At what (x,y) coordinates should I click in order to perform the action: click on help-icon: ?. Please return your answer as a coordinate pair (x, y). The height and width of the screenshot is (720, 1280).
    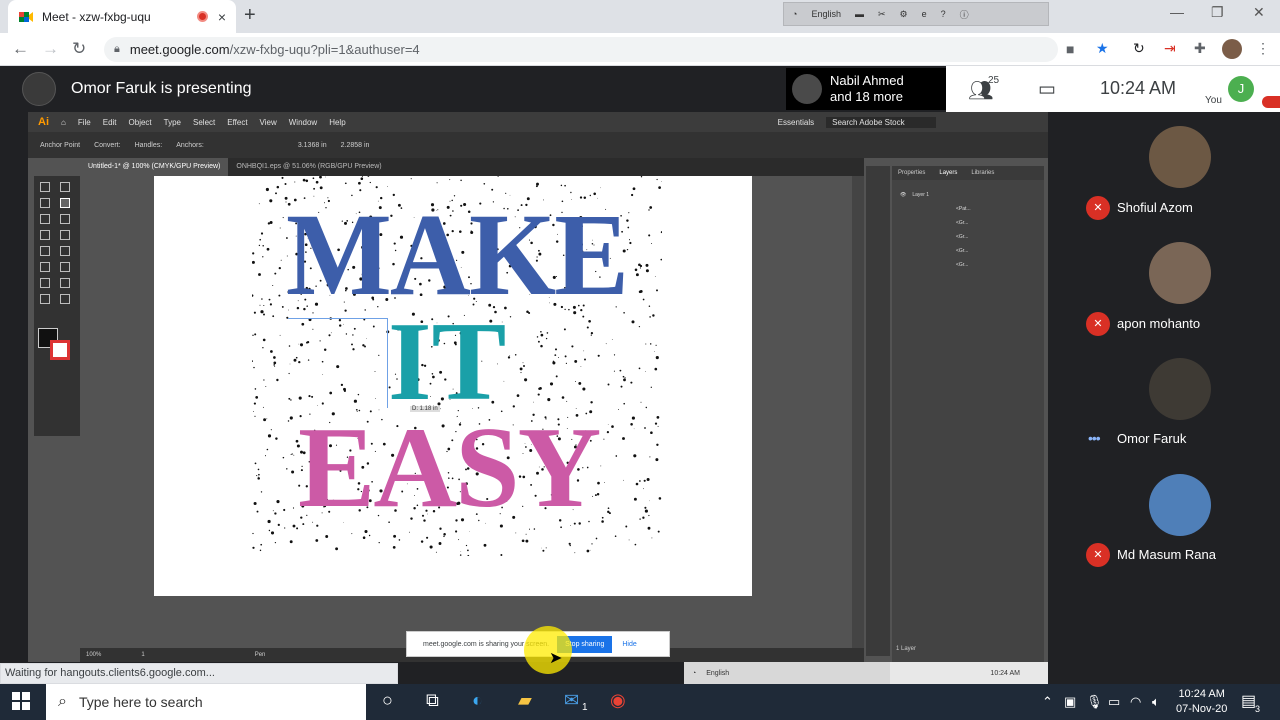
    Looking at the image, I should click on (943, 14).